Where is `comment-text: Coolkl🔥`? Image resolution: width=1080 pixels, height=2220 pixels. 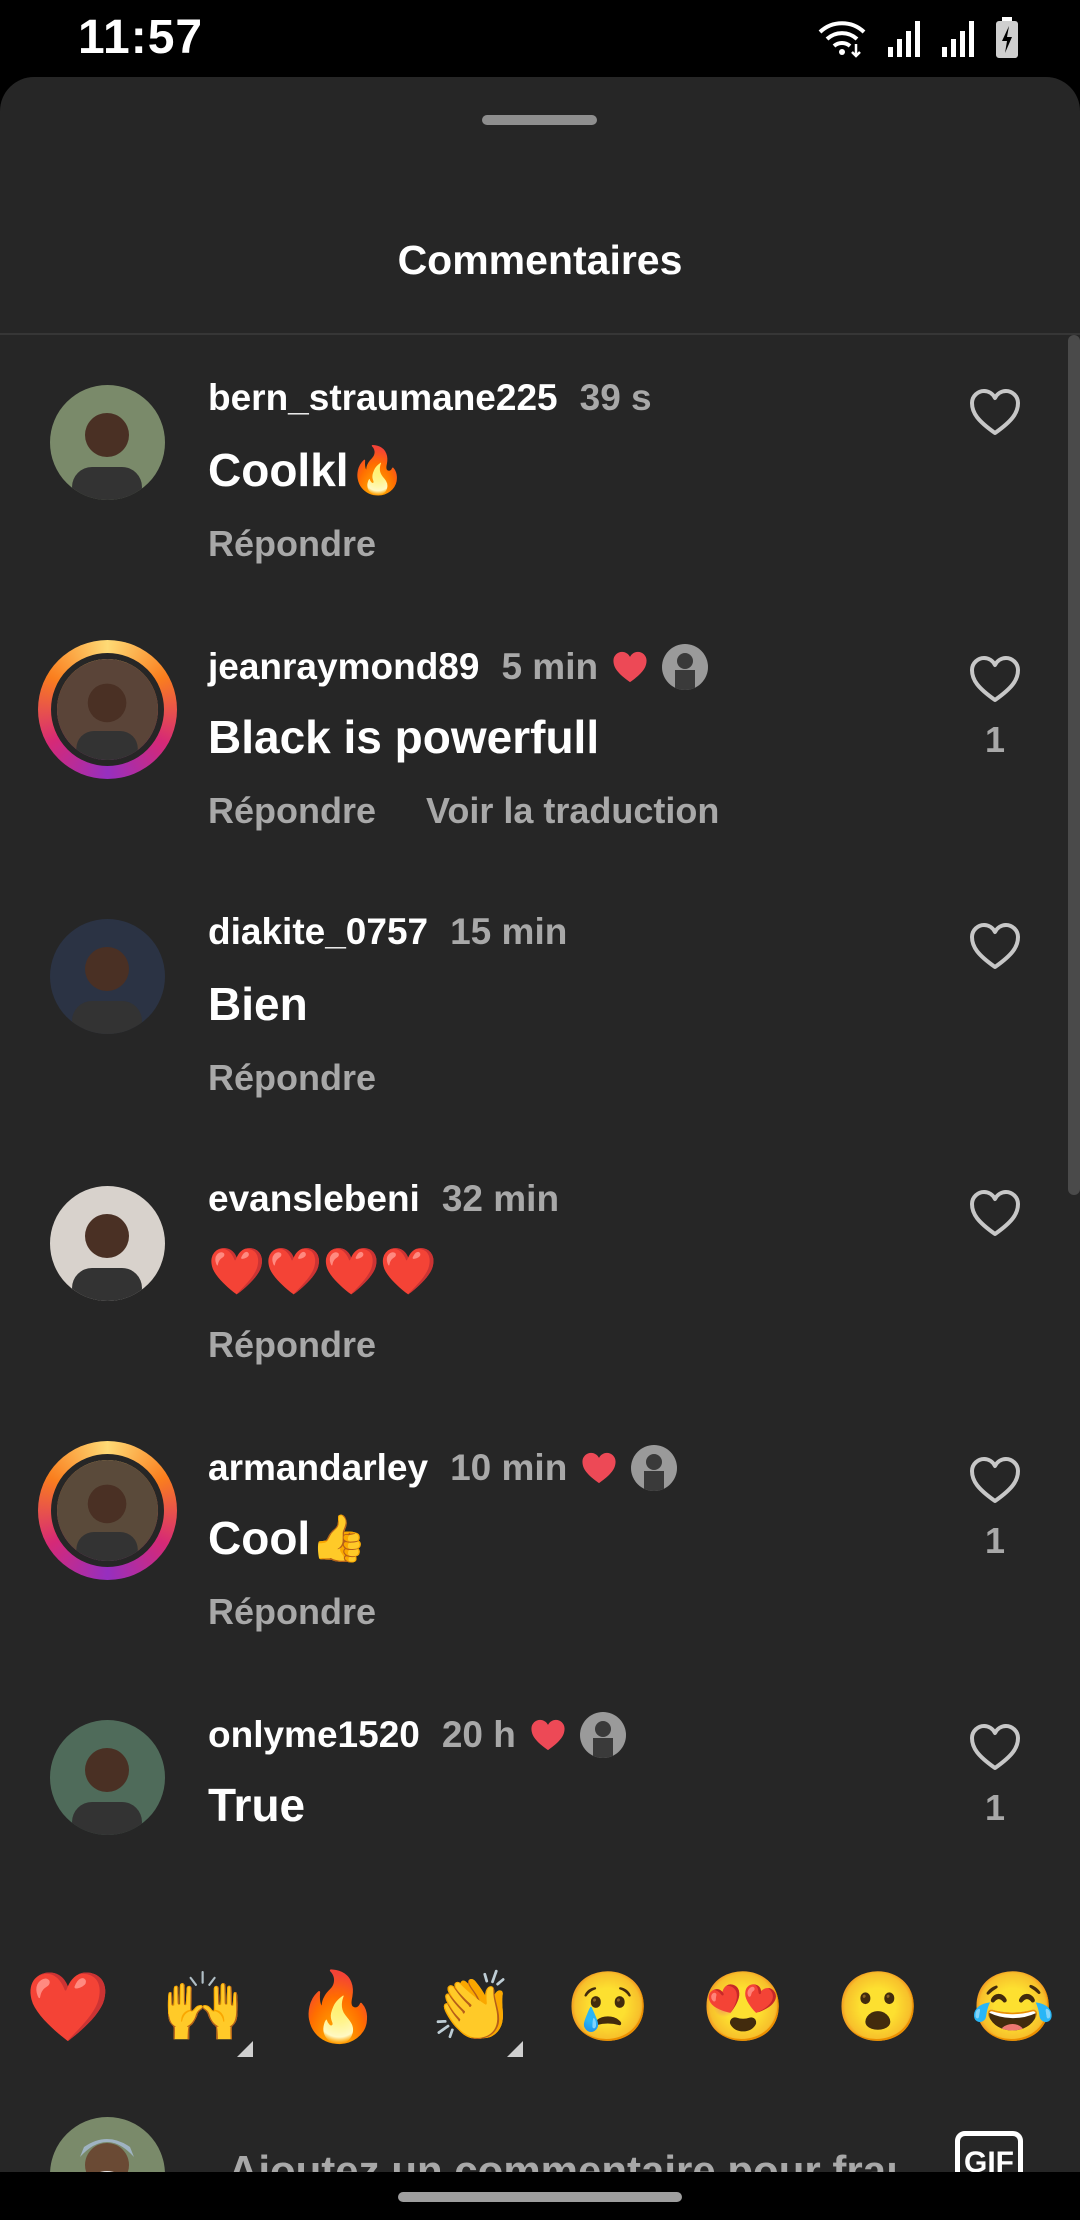 comment-text: Coolkl🔥 is located at coordinates (307, 470).